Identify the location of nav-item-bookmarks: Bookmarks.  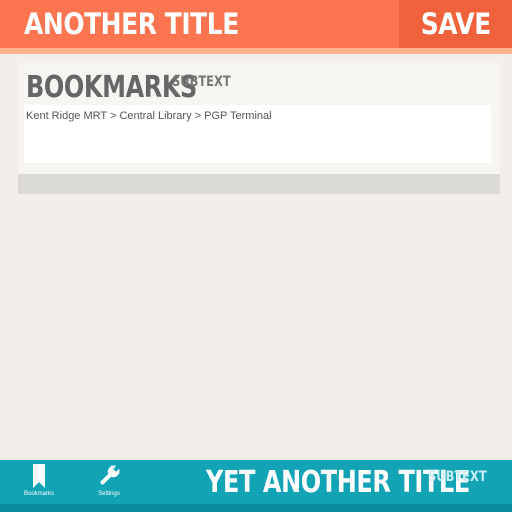
(39, 484).